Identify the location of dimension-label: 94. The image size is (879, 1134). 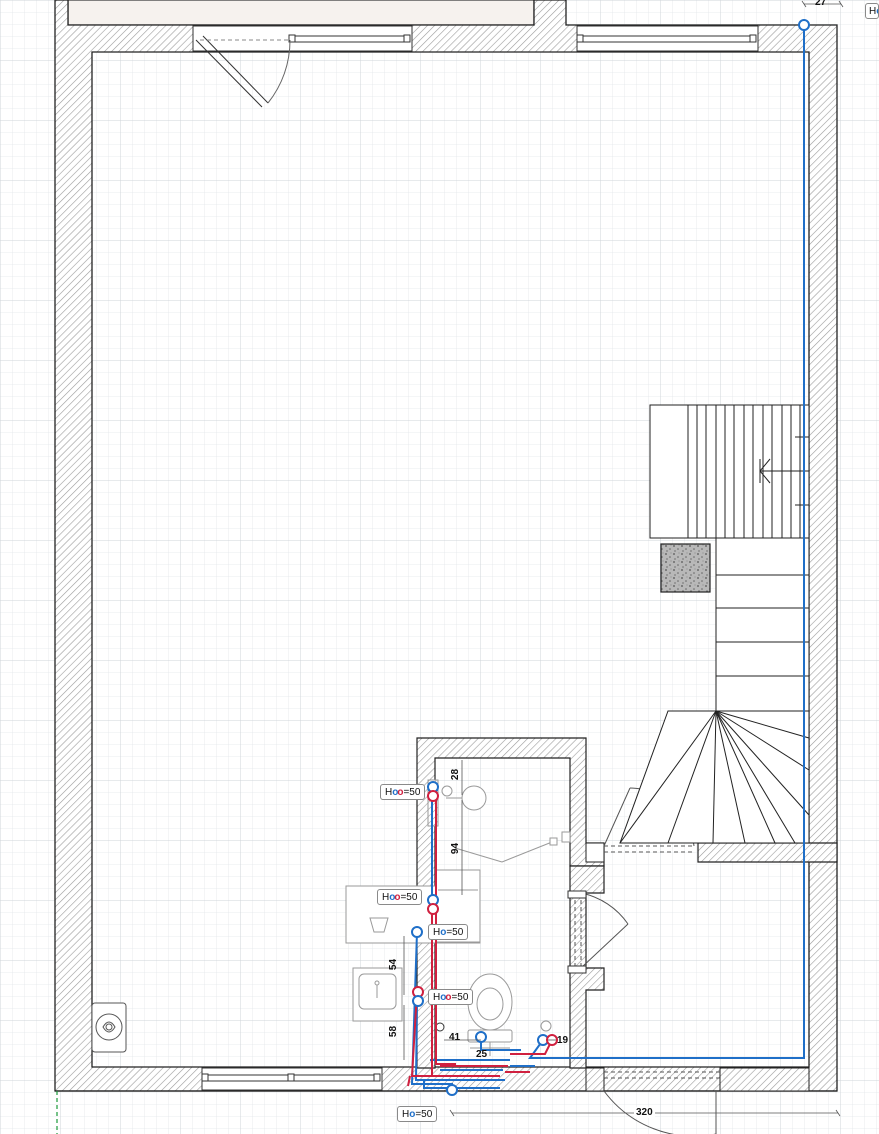
(456, 848).